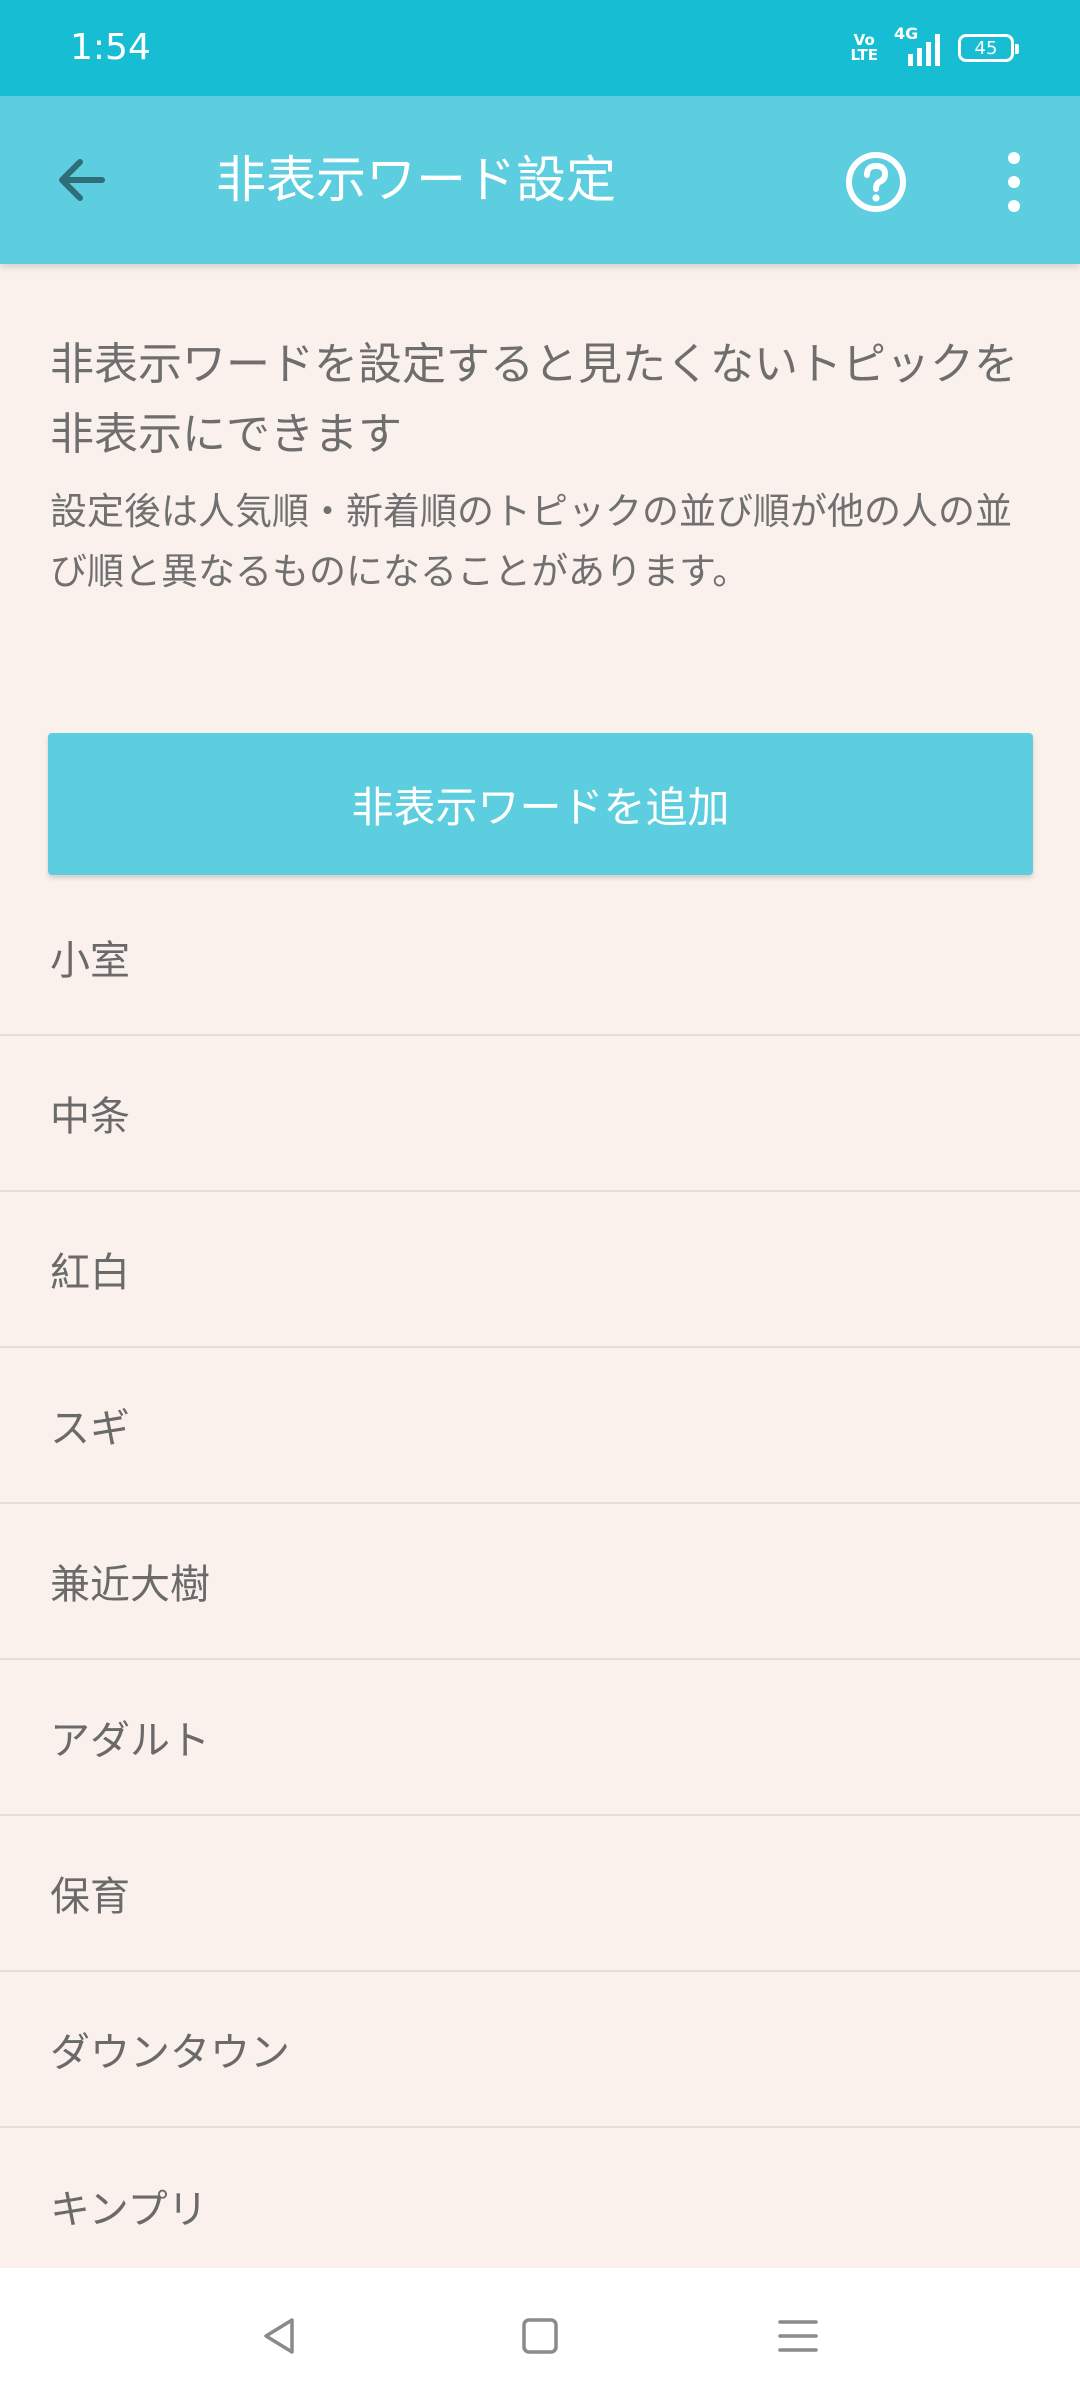  I want to click on network-type: 4G, so click(906, 33).